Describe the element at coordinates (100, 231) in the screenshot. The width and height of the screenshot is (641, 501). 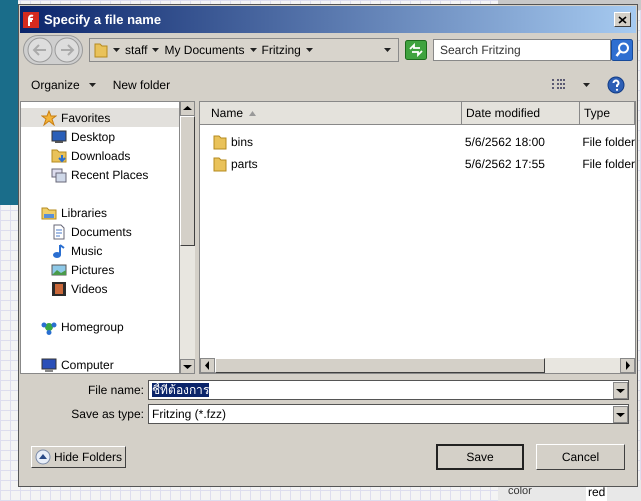
I see `navigation-item: Documents` at that location.